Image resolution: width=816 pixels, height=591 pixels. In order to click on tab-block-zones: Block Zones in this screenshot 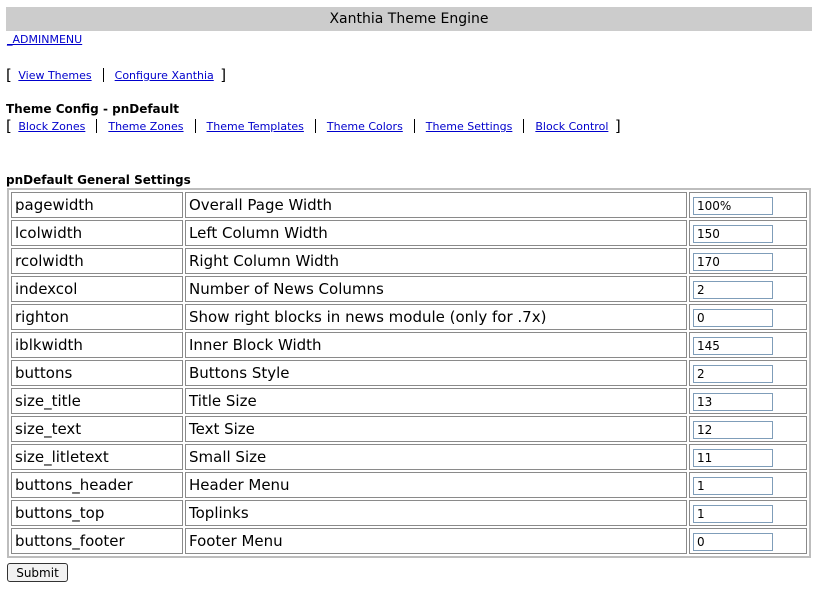, I will do `click(51, 126)`.